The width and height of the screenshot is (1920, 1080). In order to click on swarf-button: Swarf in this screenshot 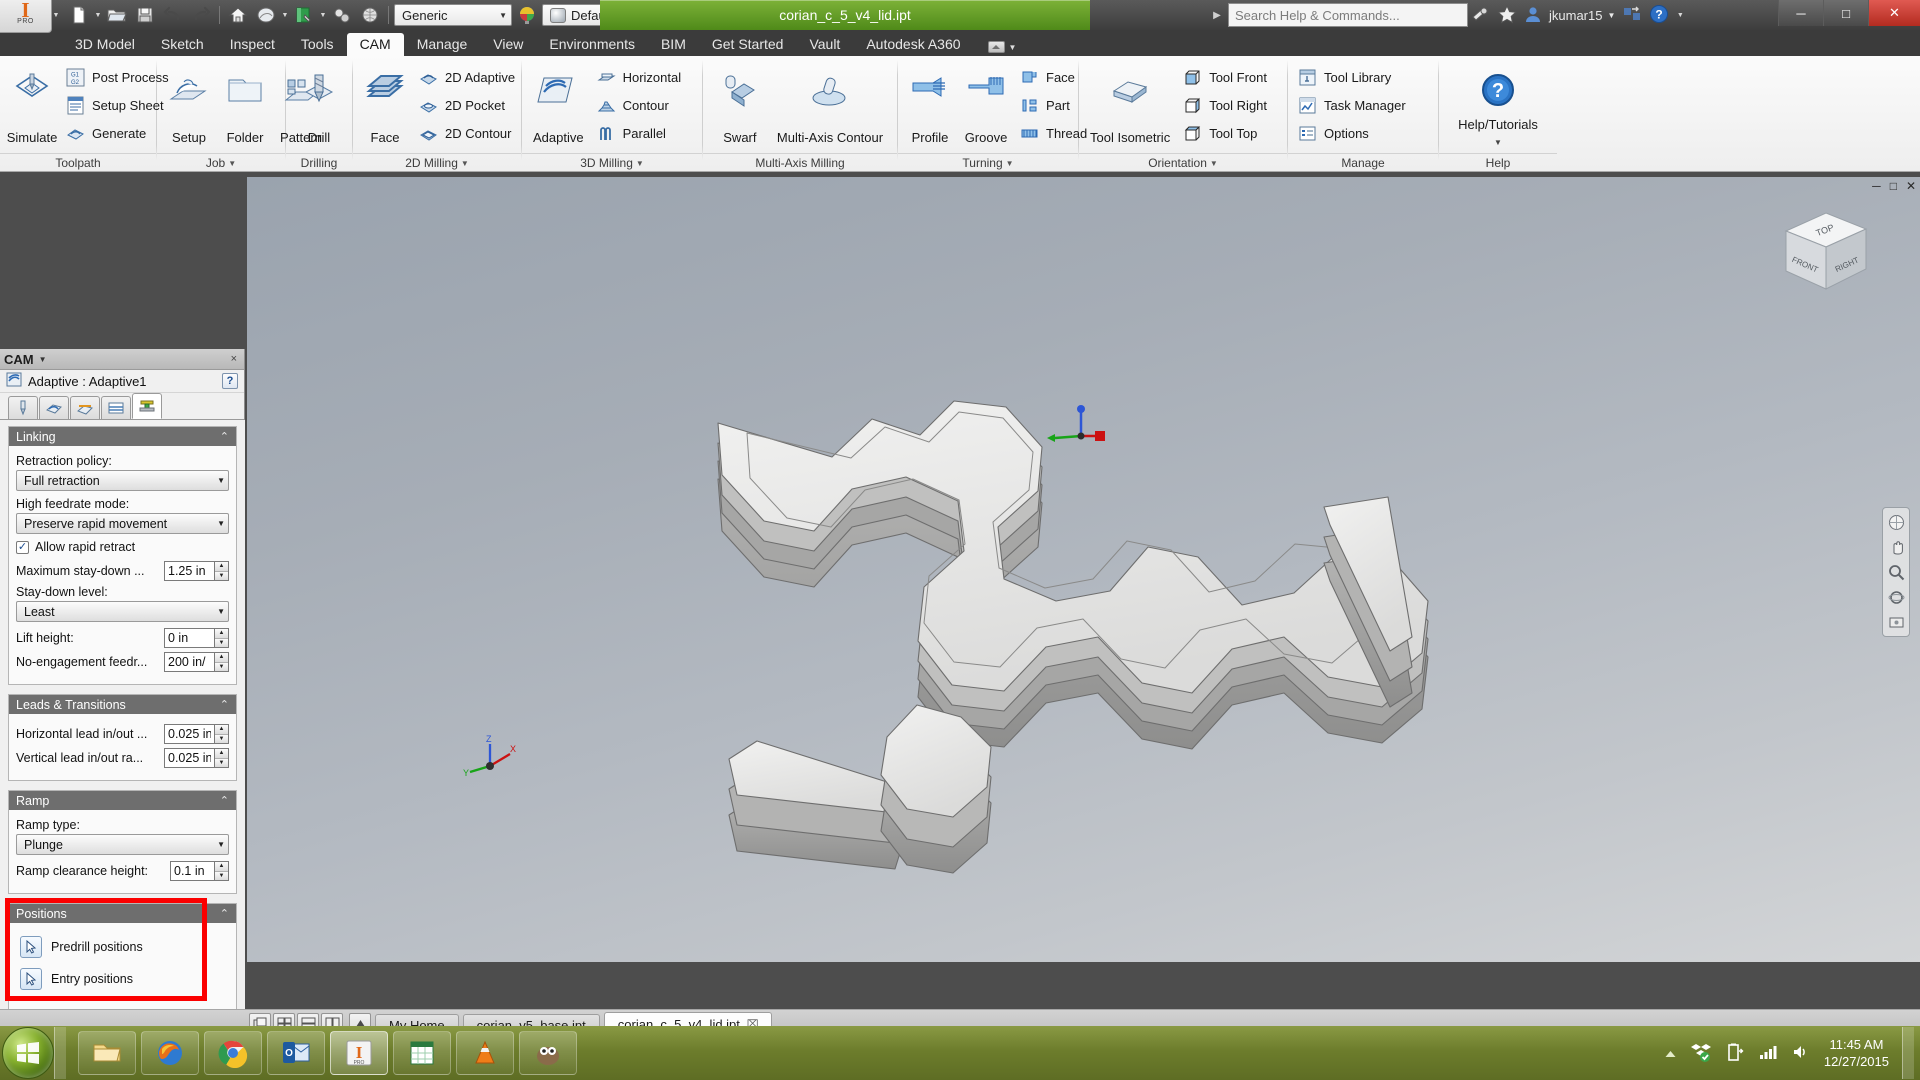, I will do `click(740, 106)`.